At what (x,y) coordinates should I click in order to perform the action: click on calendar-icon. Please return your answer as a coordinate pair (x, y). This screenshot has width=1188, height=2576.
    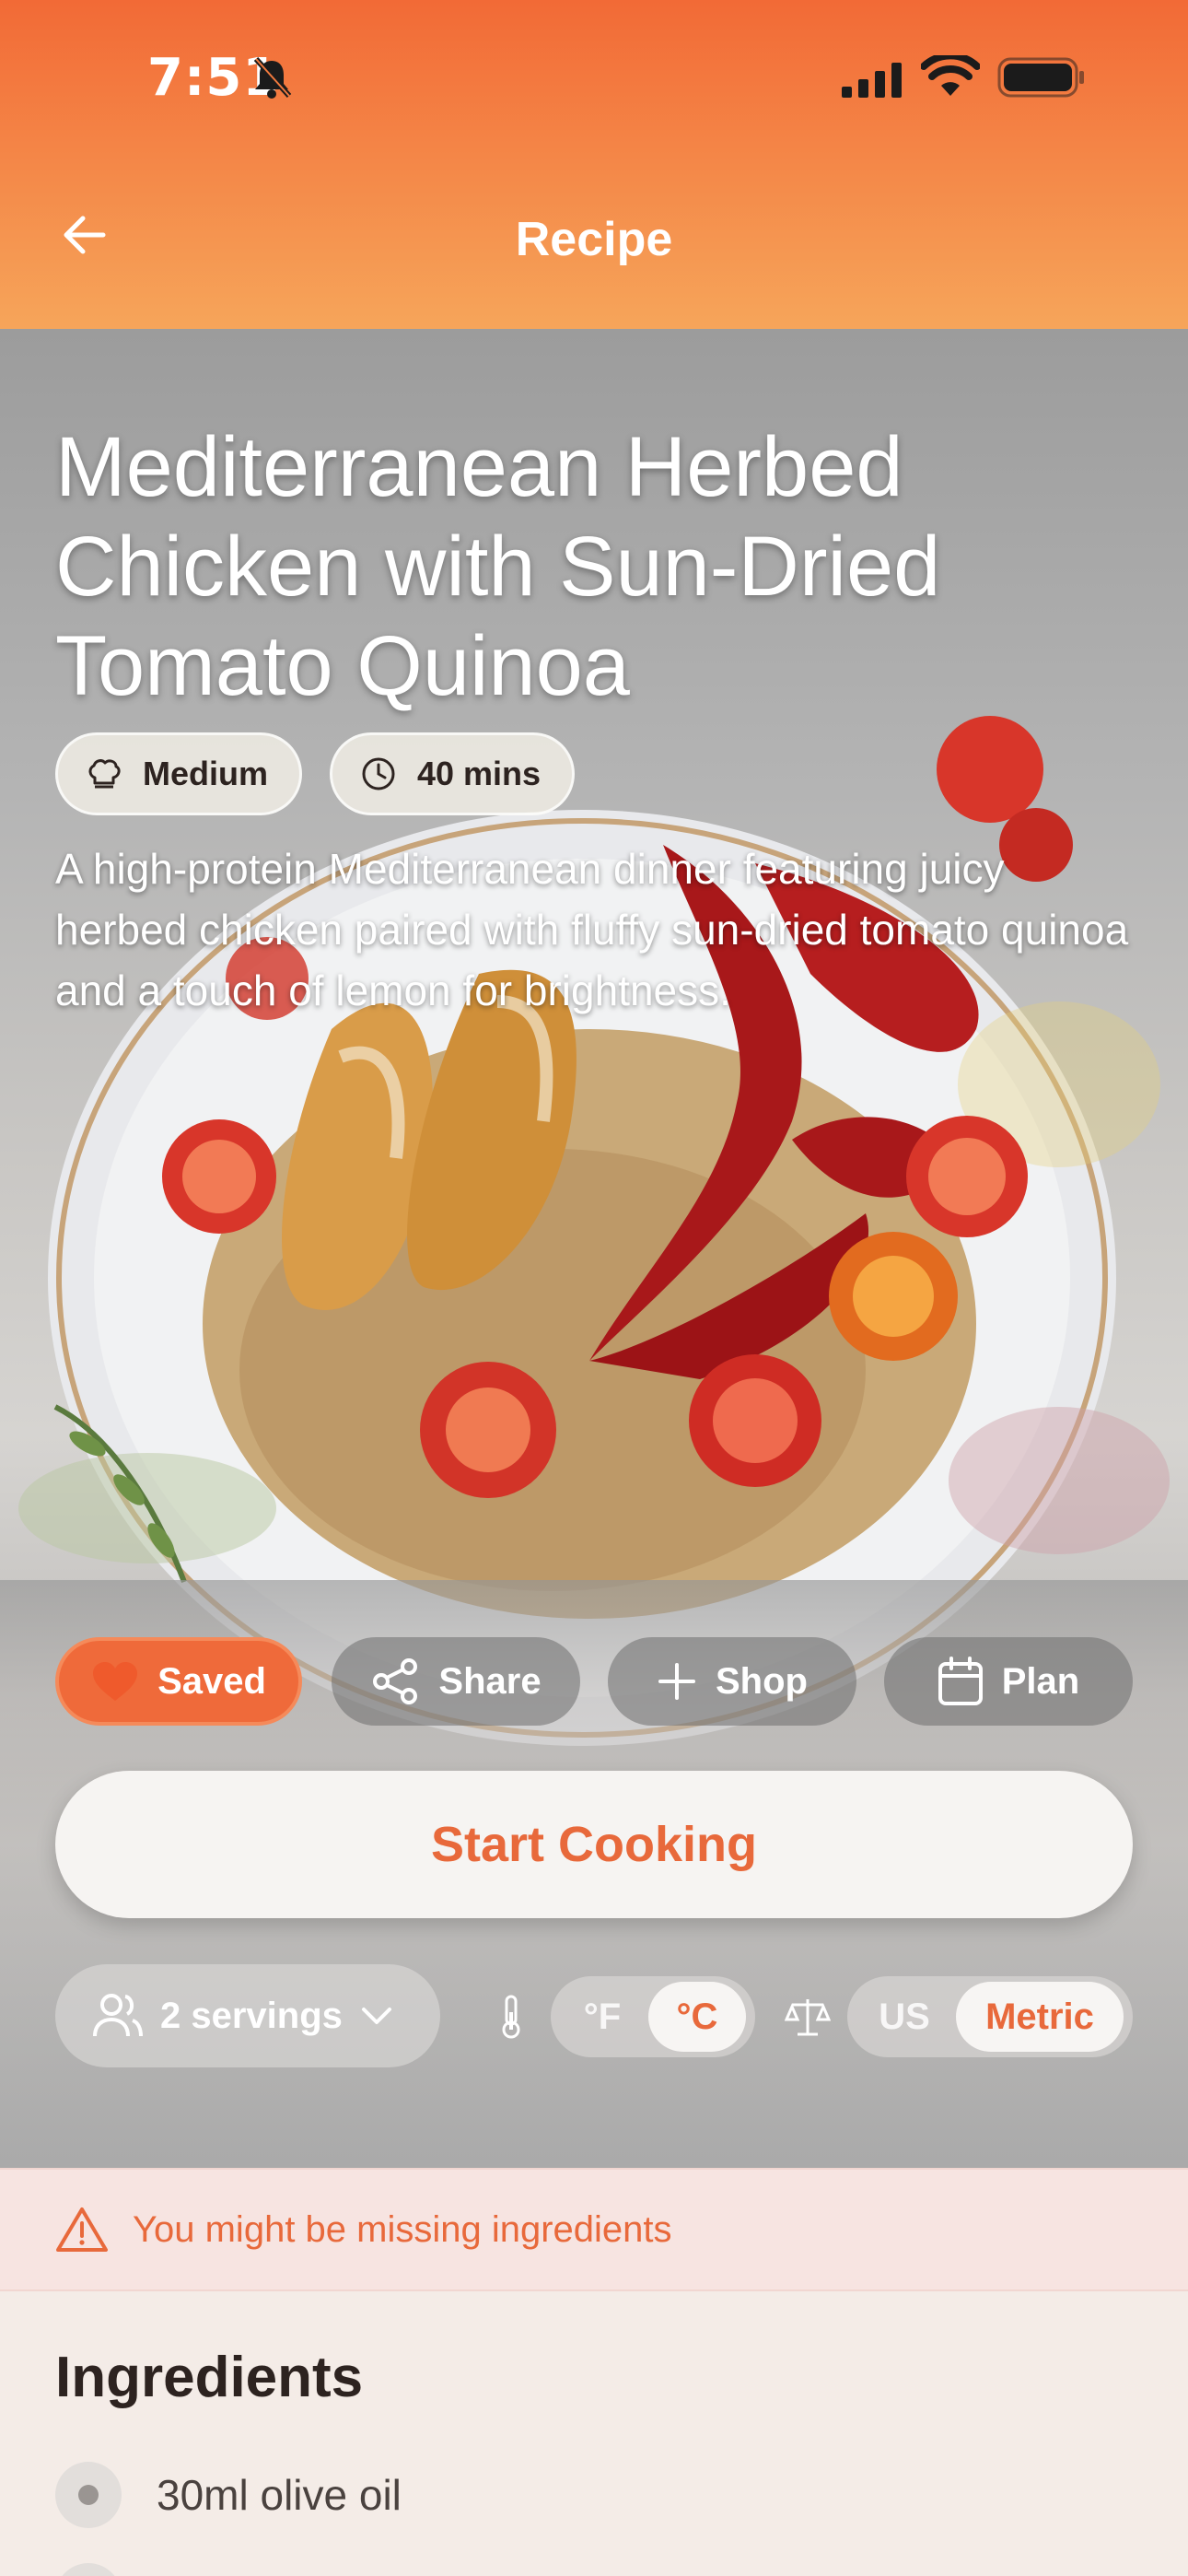
    Looking at the image, I should click on (961, 1681).